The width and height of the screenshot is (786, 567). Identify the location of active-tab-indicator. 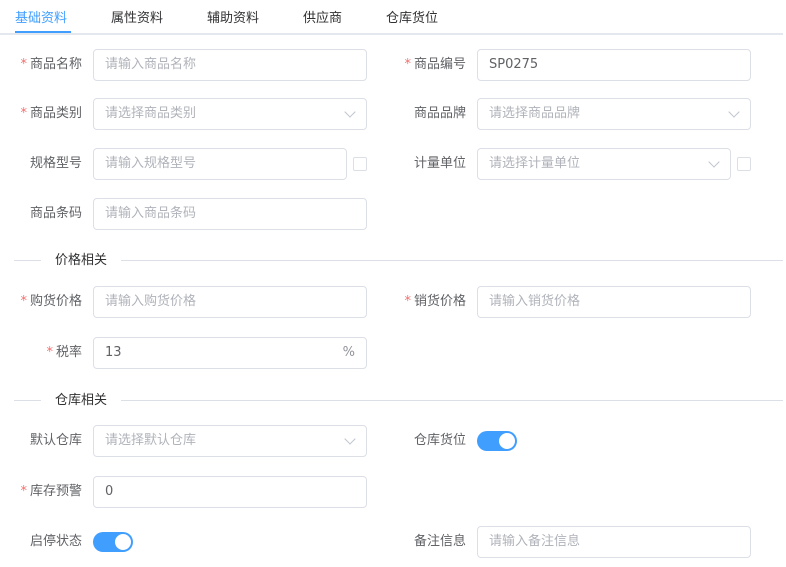
(43, 32).